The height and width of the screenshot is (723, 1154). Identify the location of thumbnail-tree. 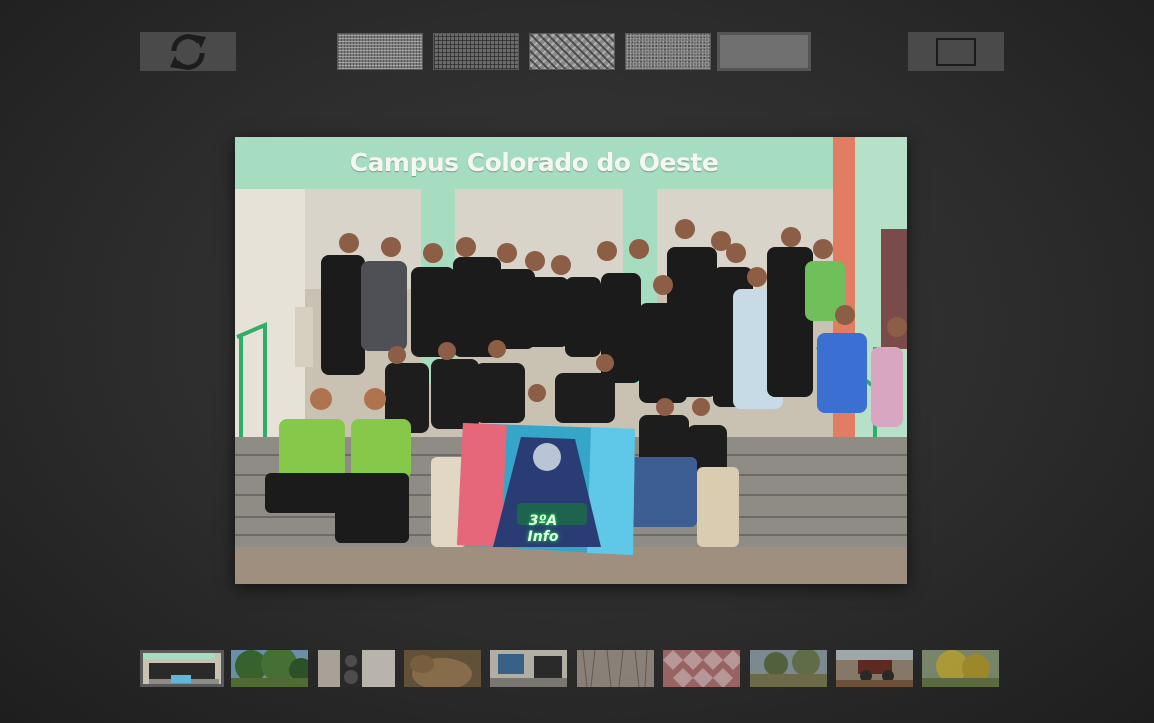
(269, 668).